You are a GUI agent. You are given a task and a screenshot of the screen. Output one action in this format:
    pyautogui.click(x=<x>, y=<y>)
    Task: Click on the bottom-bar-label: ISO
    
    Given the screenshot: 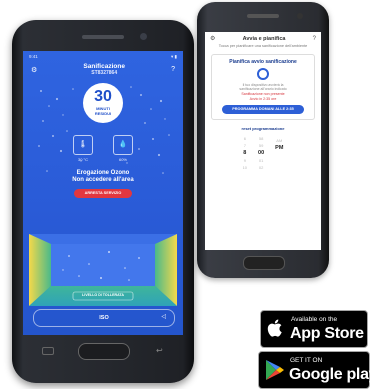 What is the action you would take?
    pyautogui.click(x=104, y=318)
    